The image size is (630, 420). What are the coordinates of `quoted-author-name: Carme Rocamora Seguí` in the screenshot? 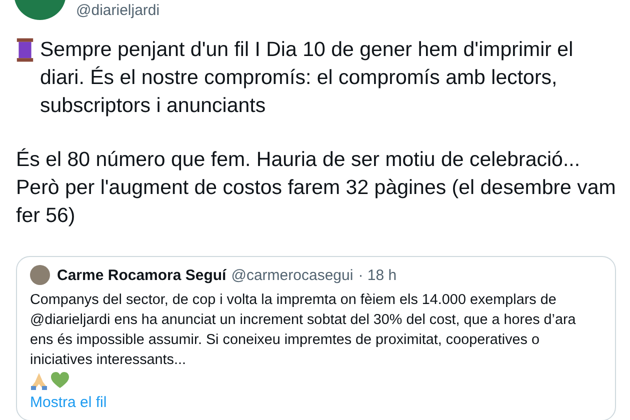 It's located at (141, 275).